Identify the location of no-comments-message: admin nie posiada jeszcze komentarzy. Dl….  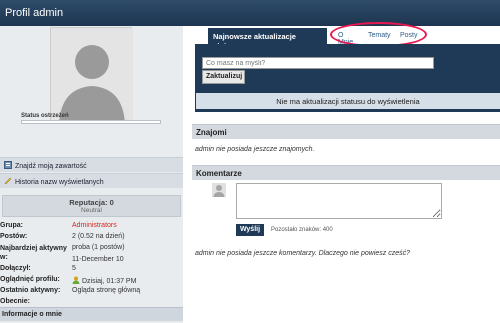
(303, 253).